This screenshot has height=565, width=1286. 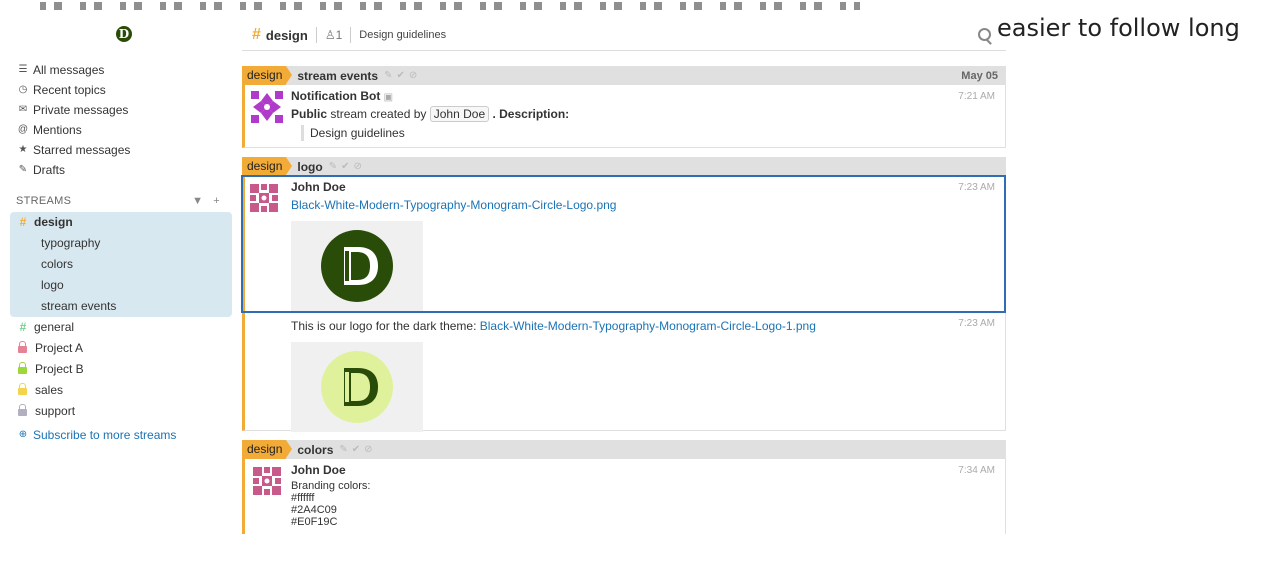 I want to click on blockquote: Design guidelines, so click(x=648, y=133).